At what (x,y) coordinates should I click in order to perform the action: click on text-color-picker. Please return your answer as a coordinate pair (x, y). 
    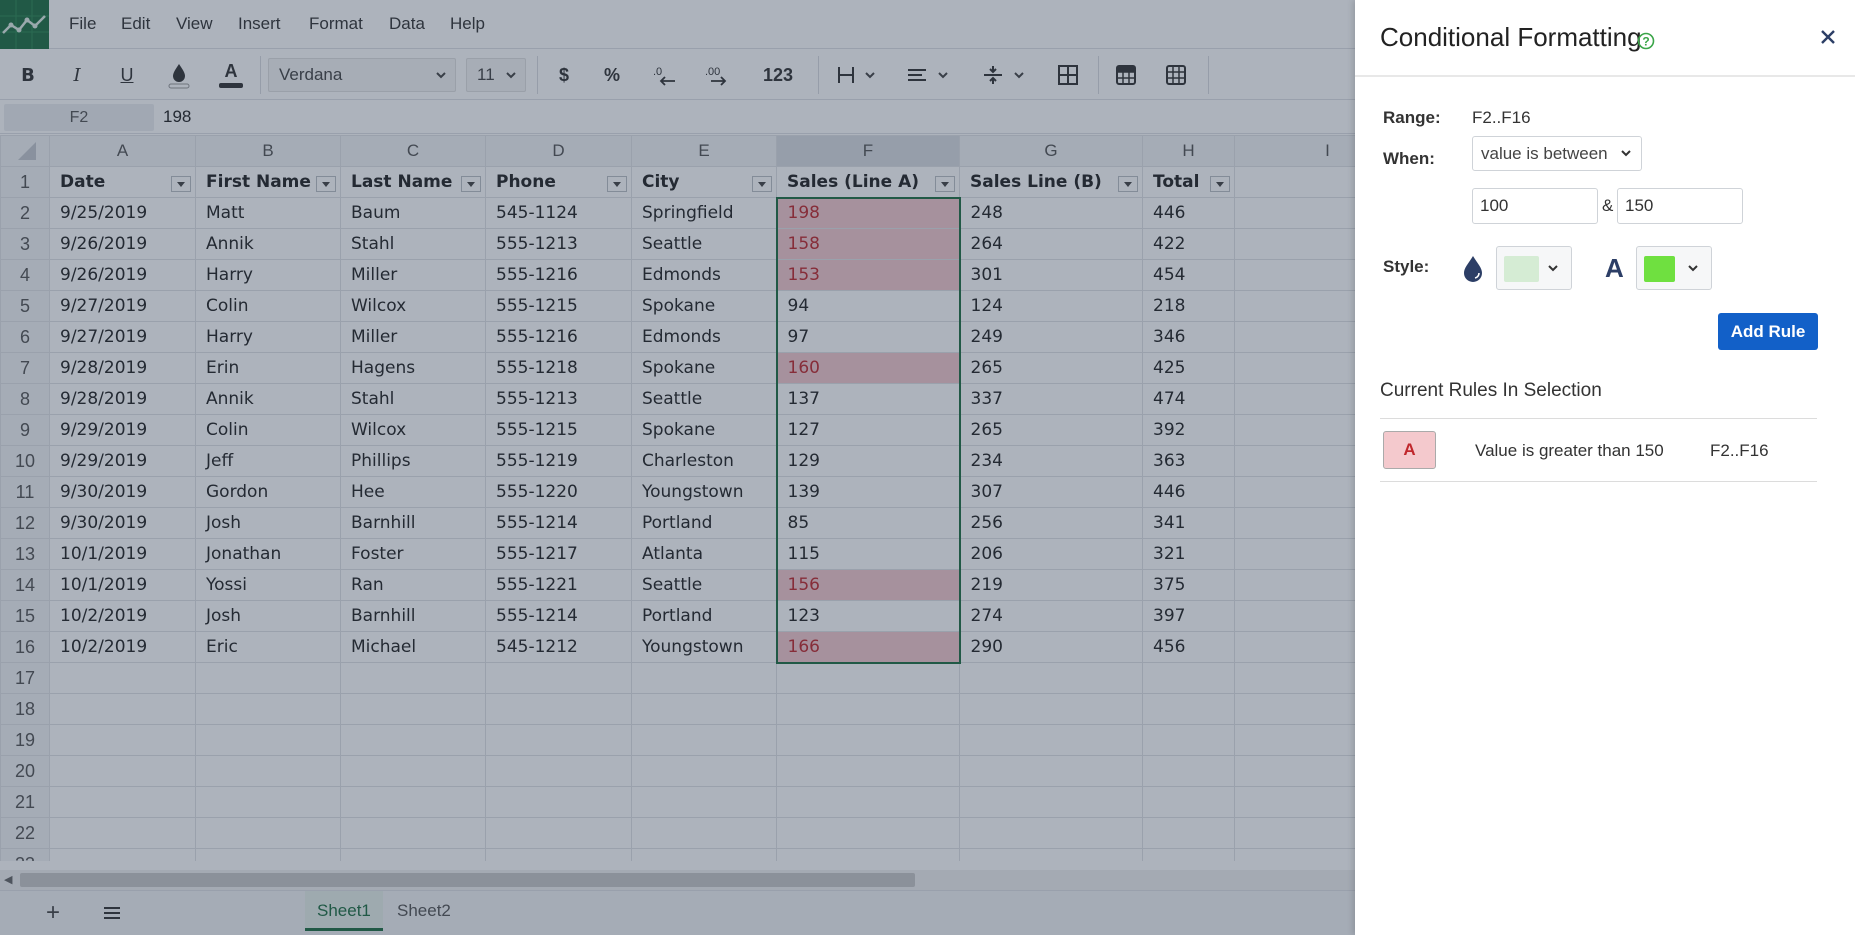
    Looking at the image, I should click on (1674, 268).